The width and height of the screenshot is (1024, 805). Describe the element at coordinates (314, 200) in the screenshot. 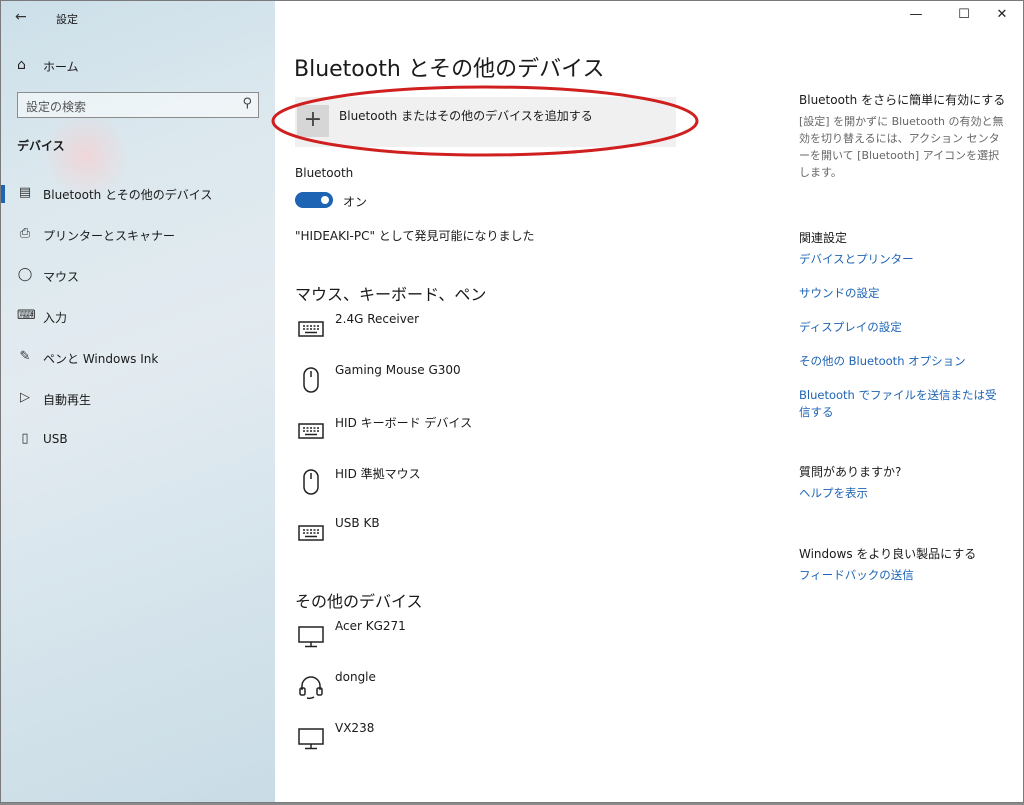

I see `bluetooth-toggle` at that location.